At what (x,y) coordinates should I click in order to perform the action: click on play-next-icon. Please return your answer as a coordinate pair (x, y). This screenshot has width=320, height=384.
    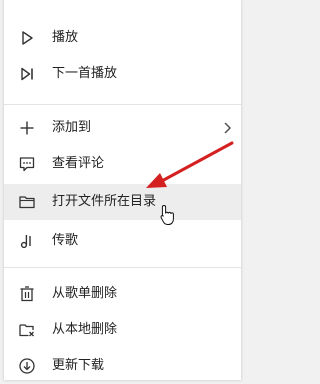
    Looking at the image, I should click on (27, 74).